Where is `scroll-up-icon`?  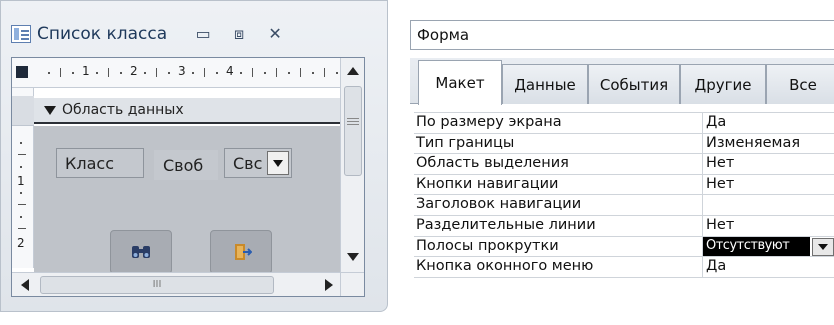
scroll-up-icon is located at coordinates (353, 71).